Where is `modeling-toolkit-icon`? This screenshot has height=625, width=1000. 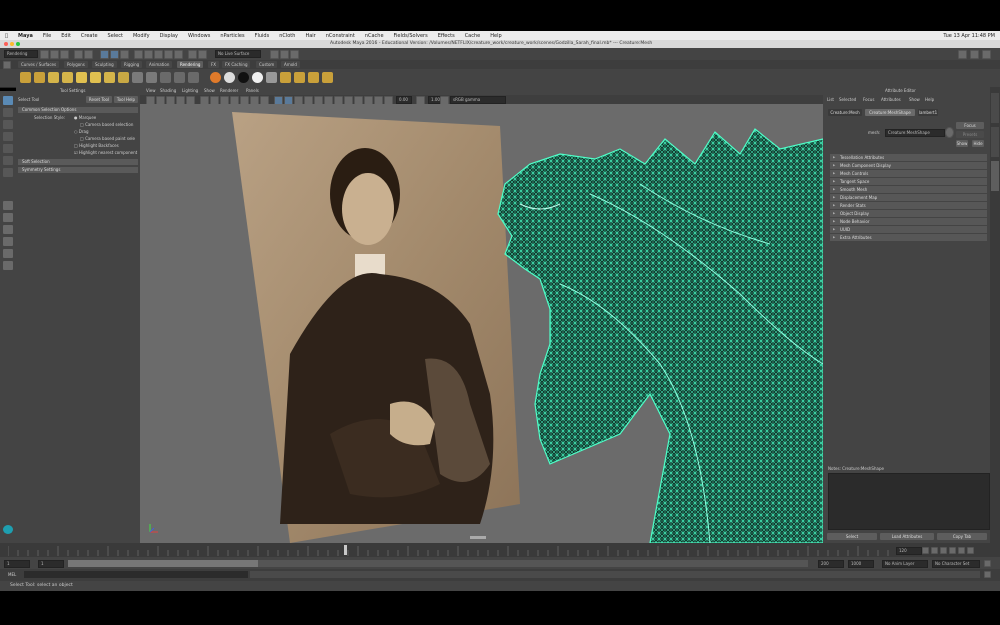
modeling-toolkit-icon is located at coordinates (974, 54).